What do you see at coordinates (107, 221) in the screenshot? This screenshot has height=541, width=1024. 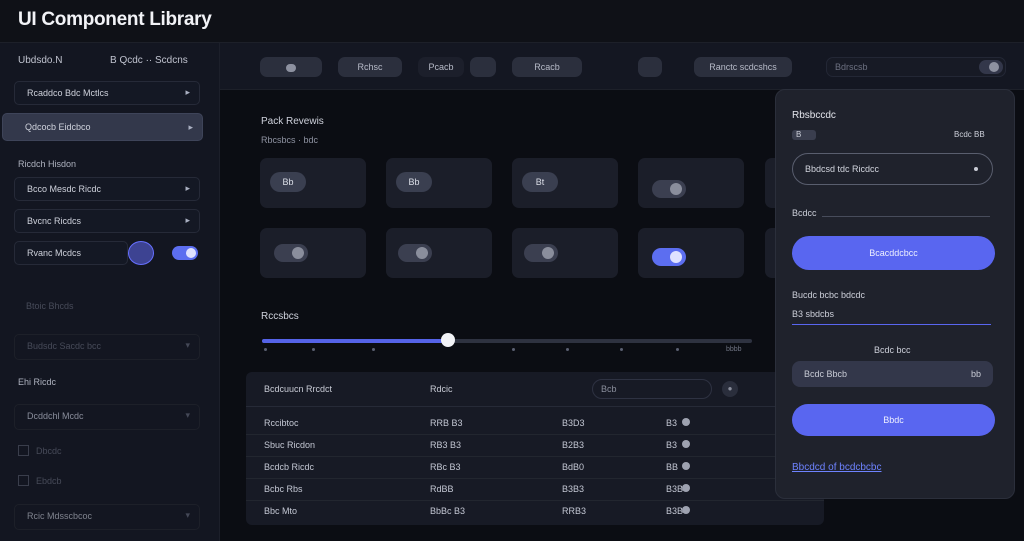 I see `sidebar-item-4: Bvcnc Ricdcs ▸` at bounding box center [107, 221].